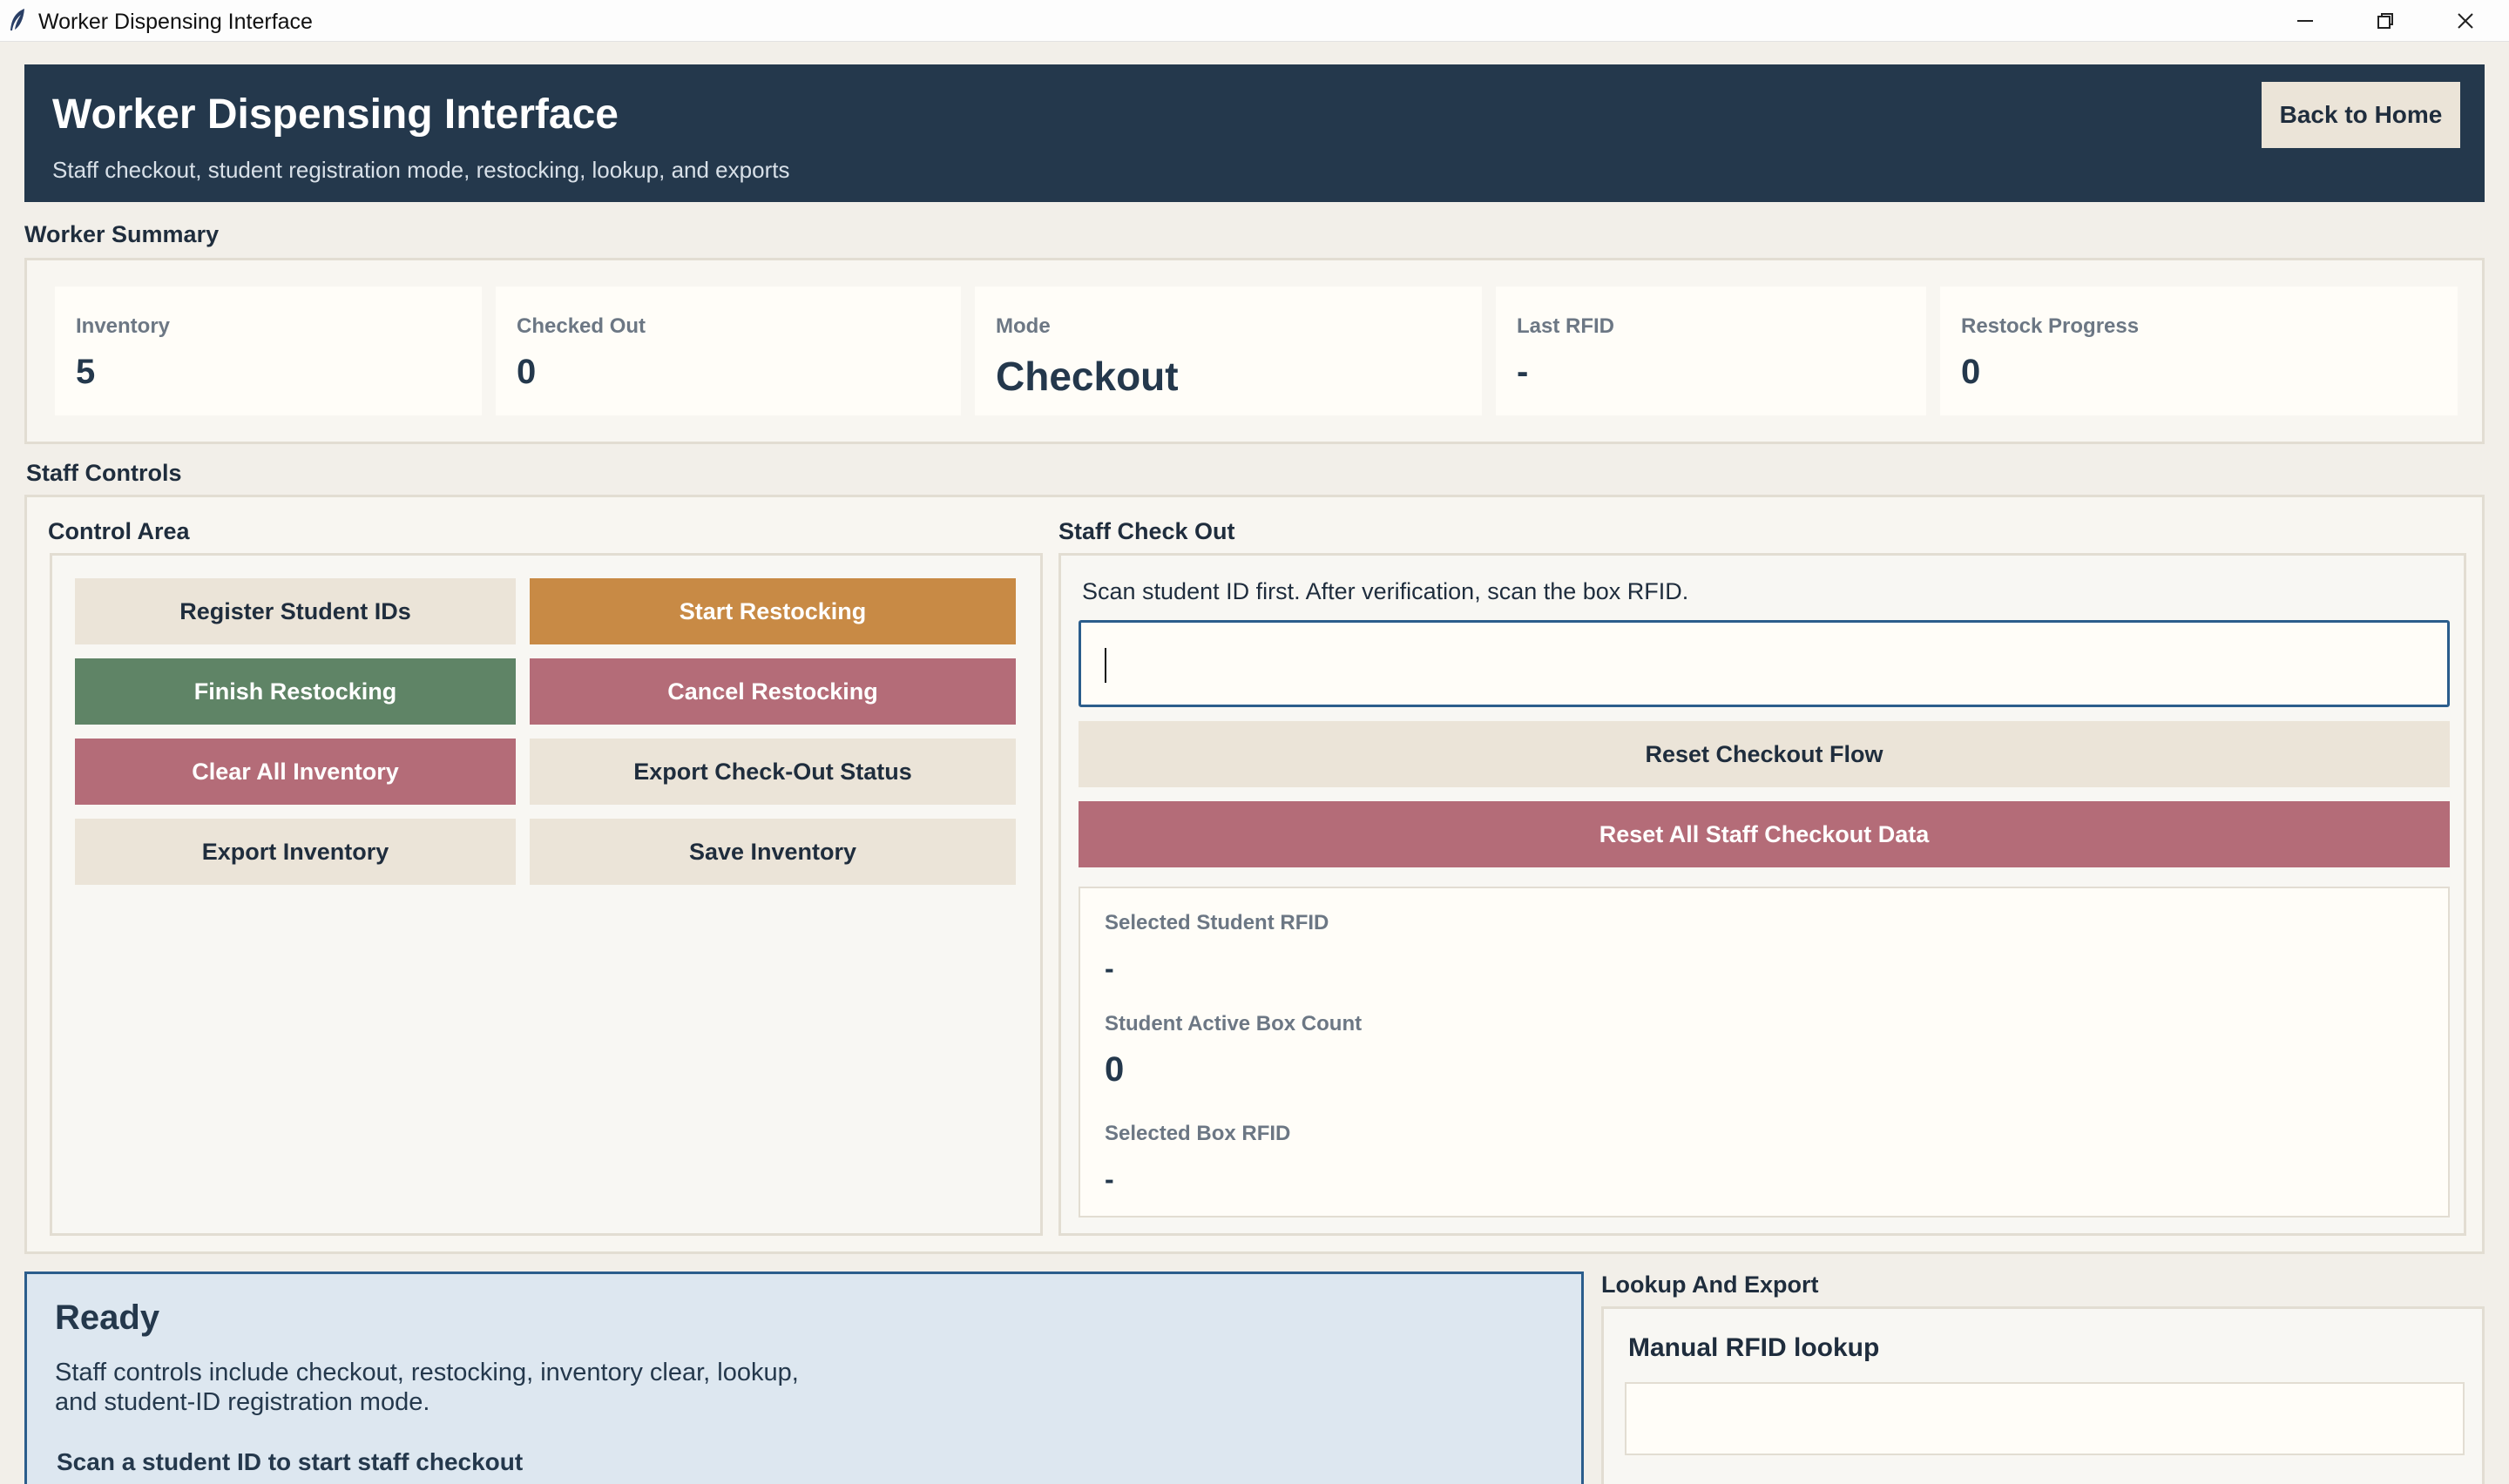 This screenshot has width=2509, height=1484. Describe the element at coordinates (17, 19) in the screenshot. I see `feather-icon` at that location.